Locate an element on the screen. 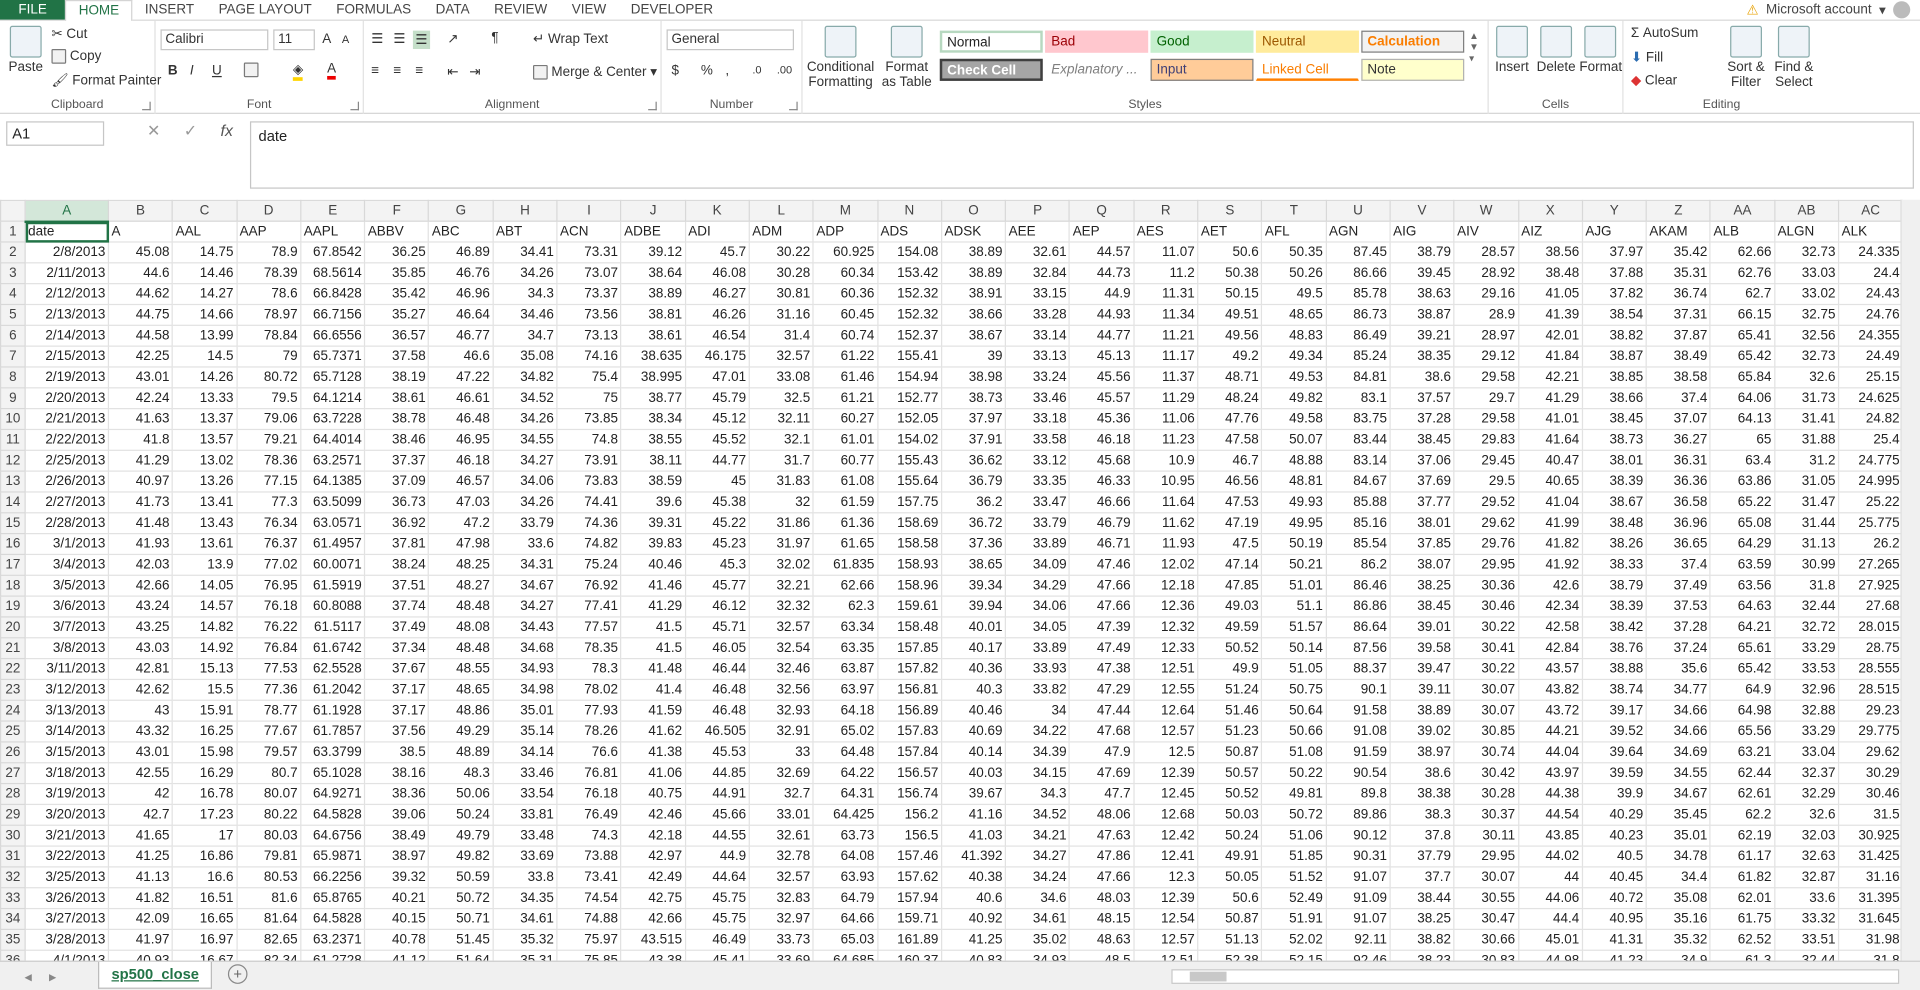 The image size is (1920, 990). cell: 79.06 is located at coordinates (268, 419).